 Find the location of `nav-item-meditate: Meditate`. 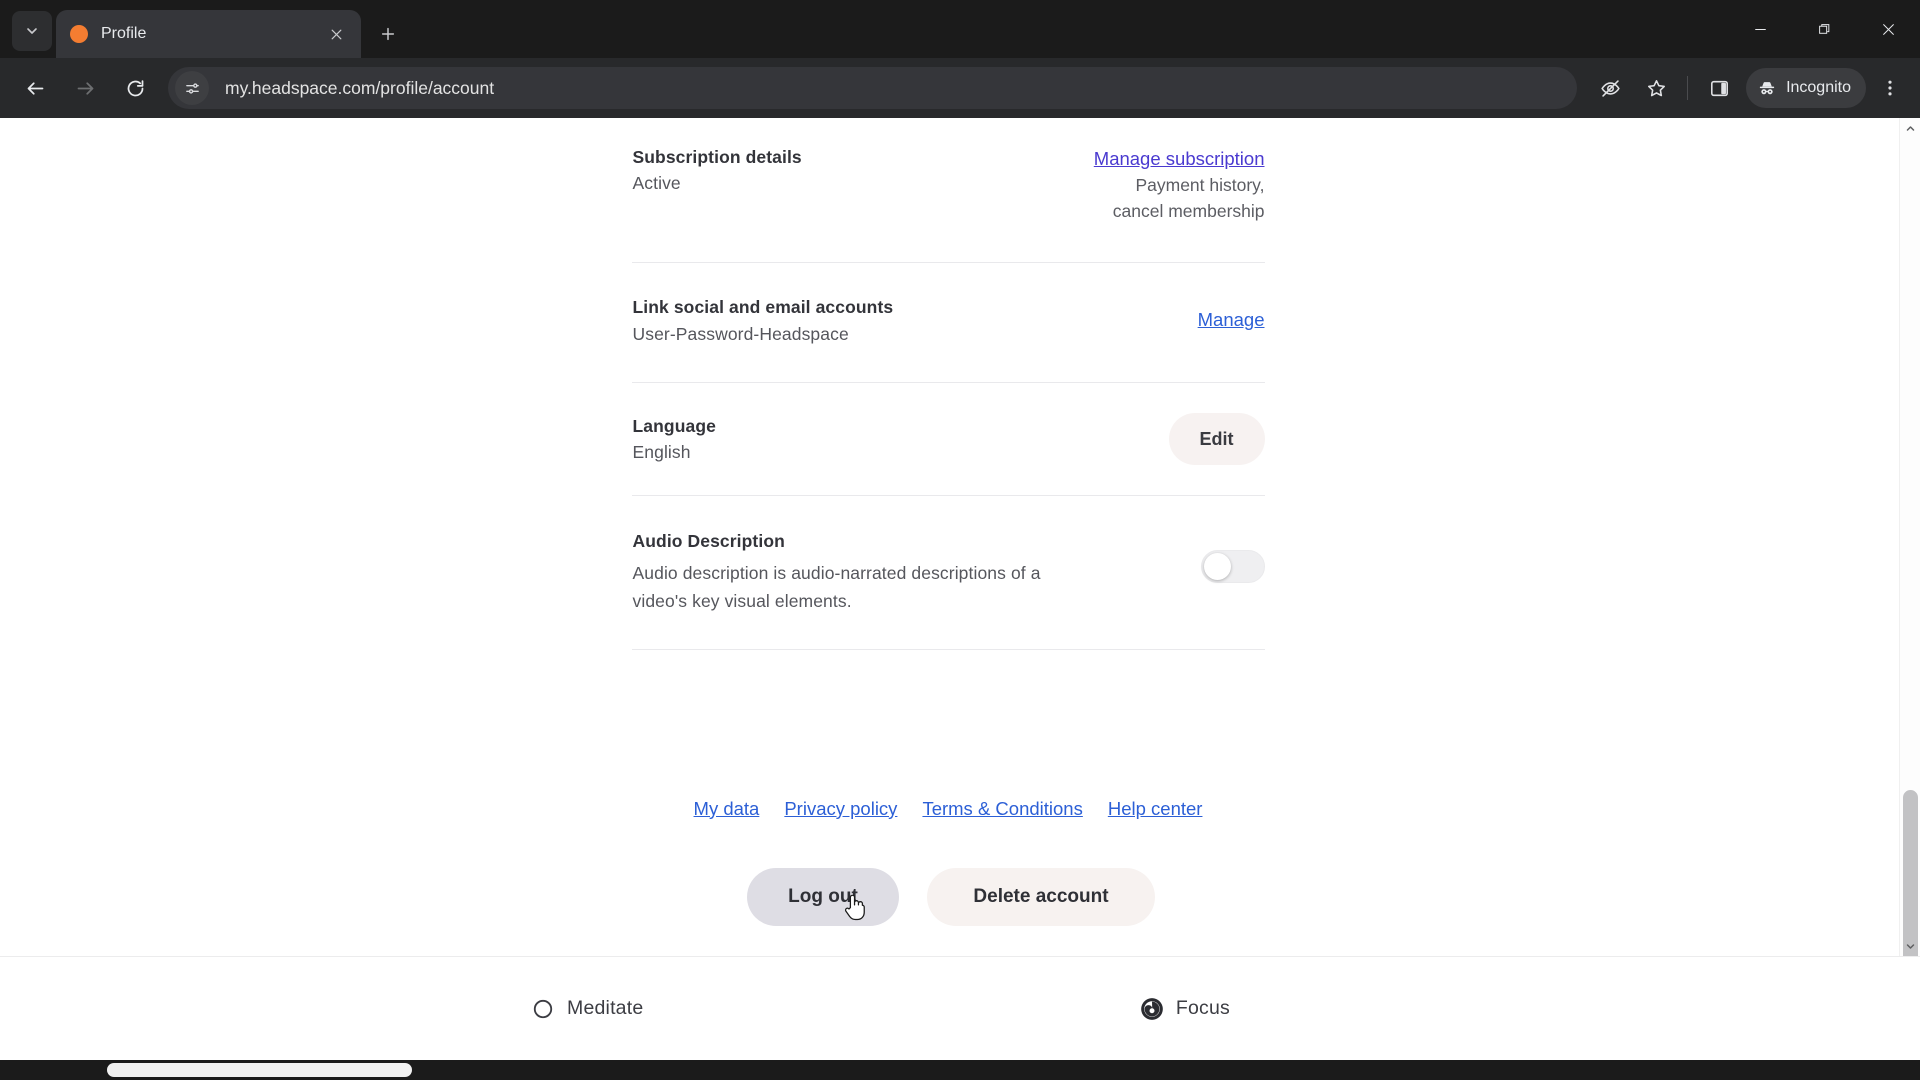

nav-item-meditate: Meditate is located at coordinates (586, 1009).